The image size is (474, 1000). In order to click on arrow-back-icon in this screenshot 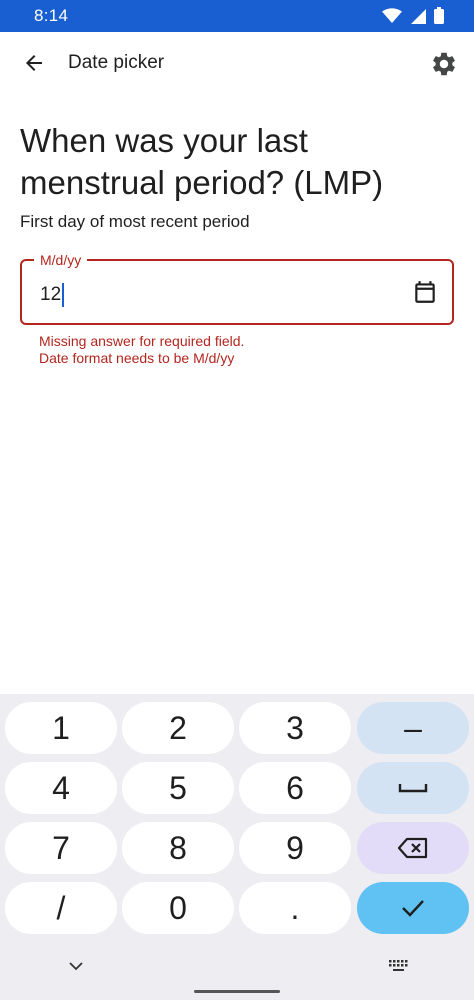, I will do `click(34, 63)`.